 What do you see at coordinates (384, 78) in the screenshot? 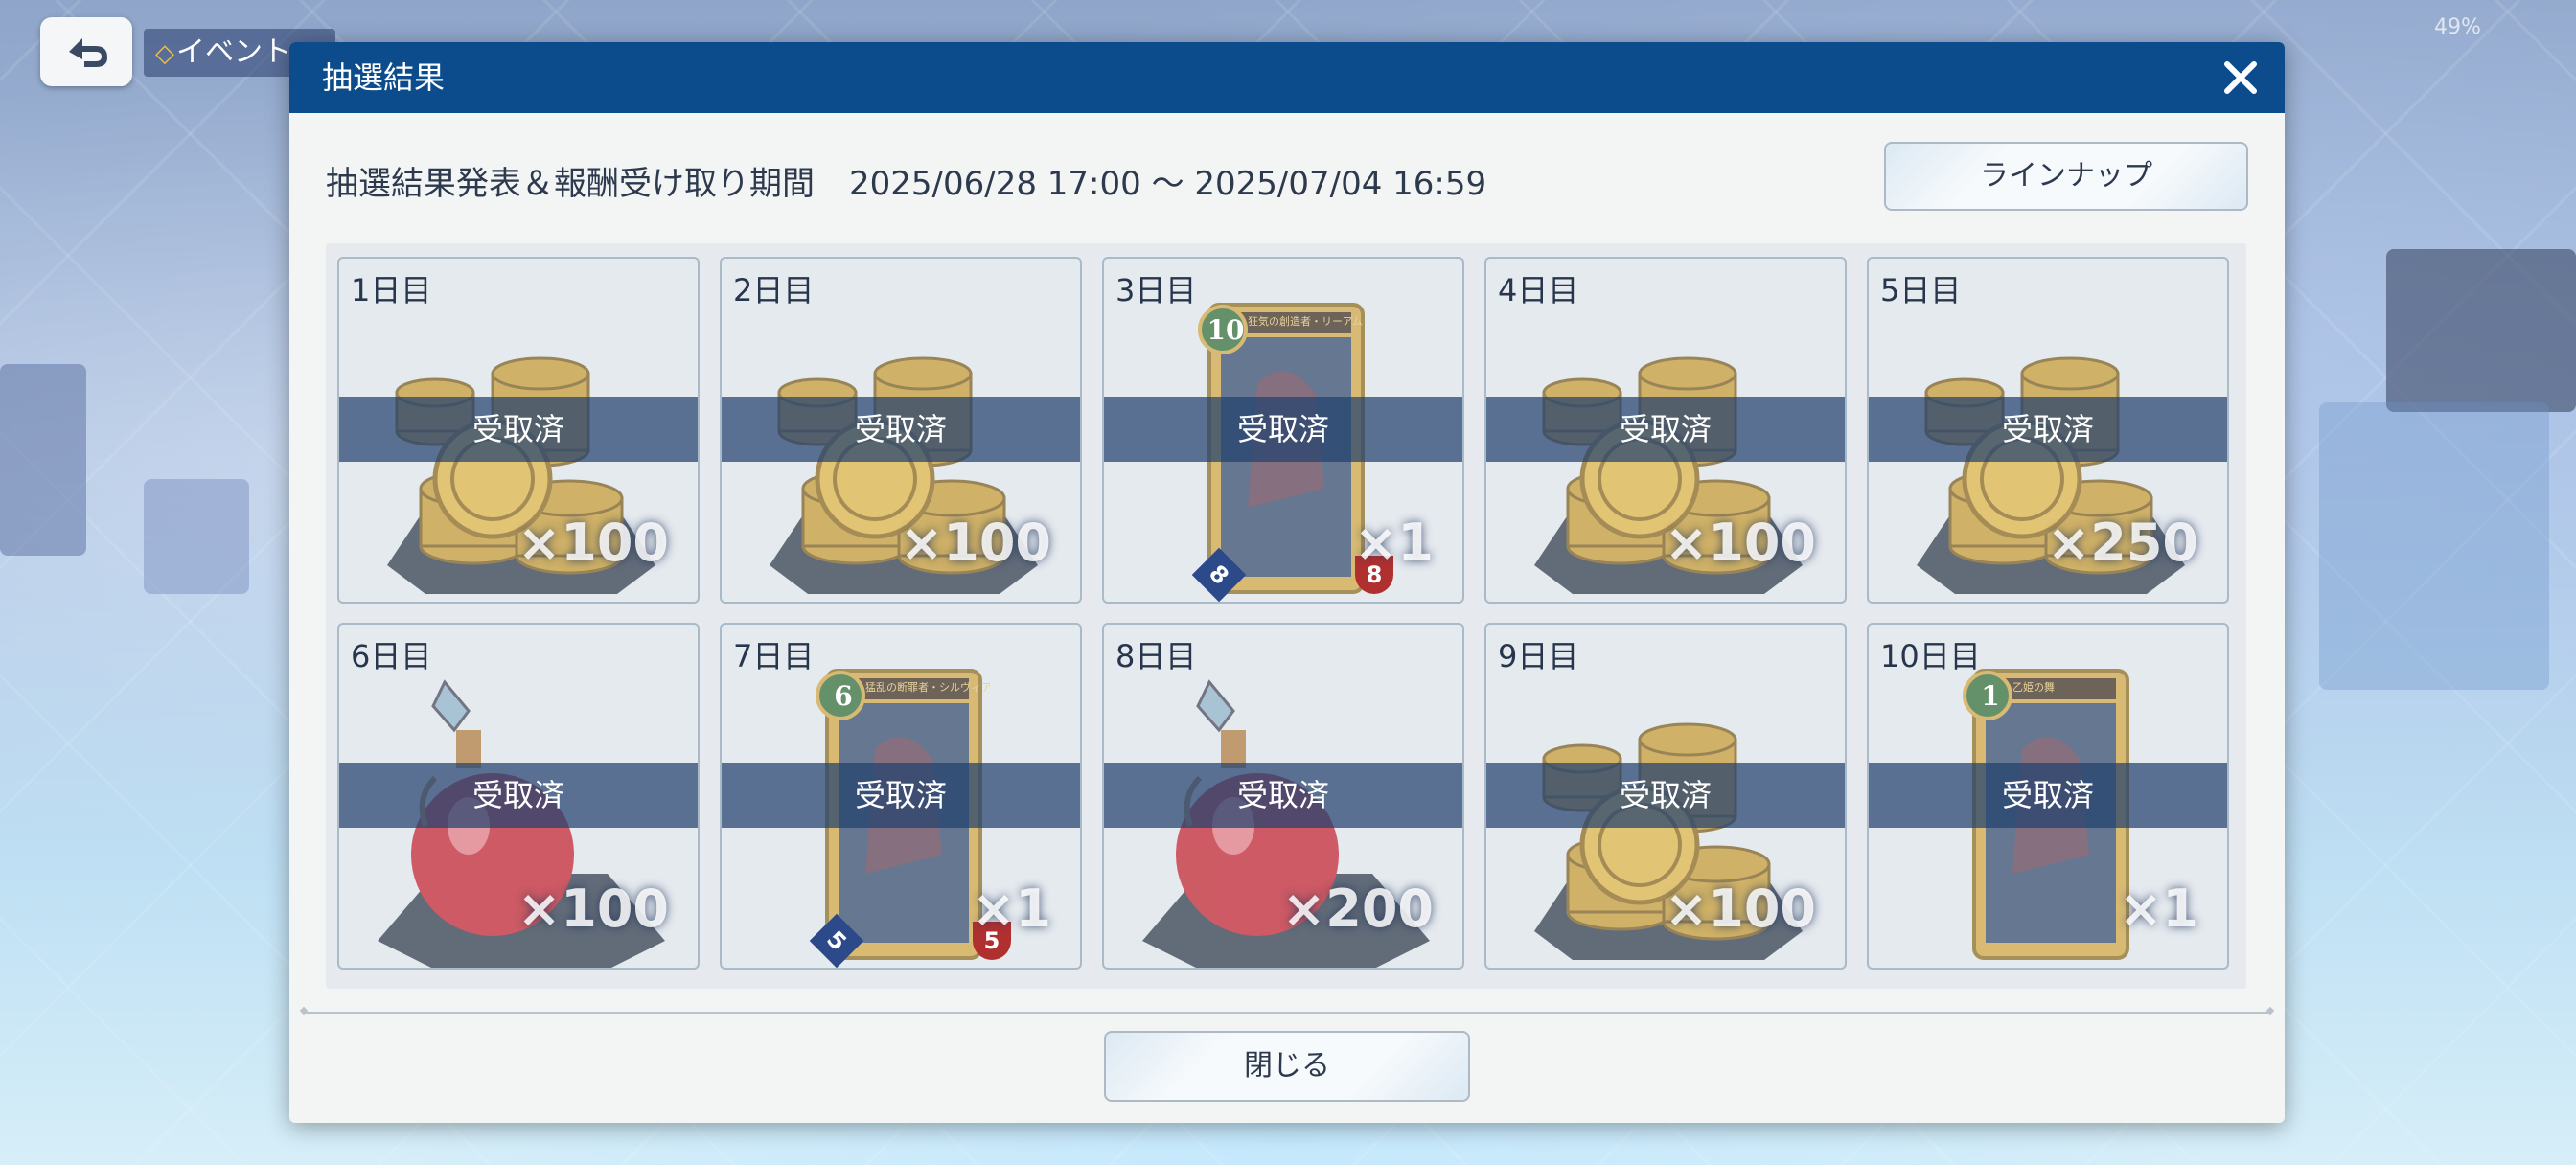
I see `dialog-title: 抽選結果` at bounding box center [384, 78].